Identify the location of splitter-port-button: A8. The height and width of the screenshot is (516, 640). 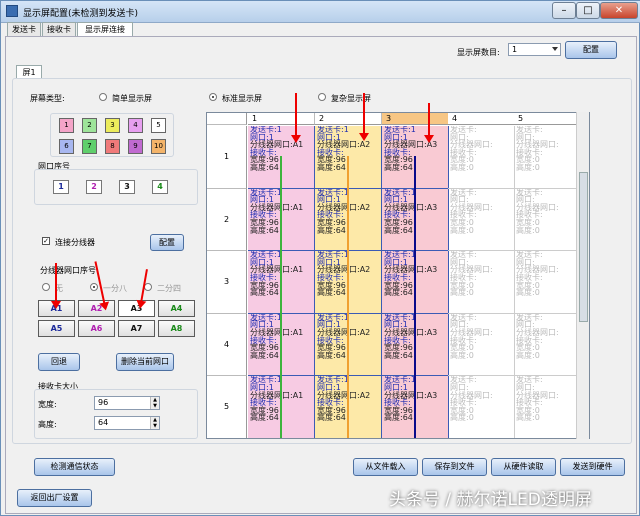
(176, 328).